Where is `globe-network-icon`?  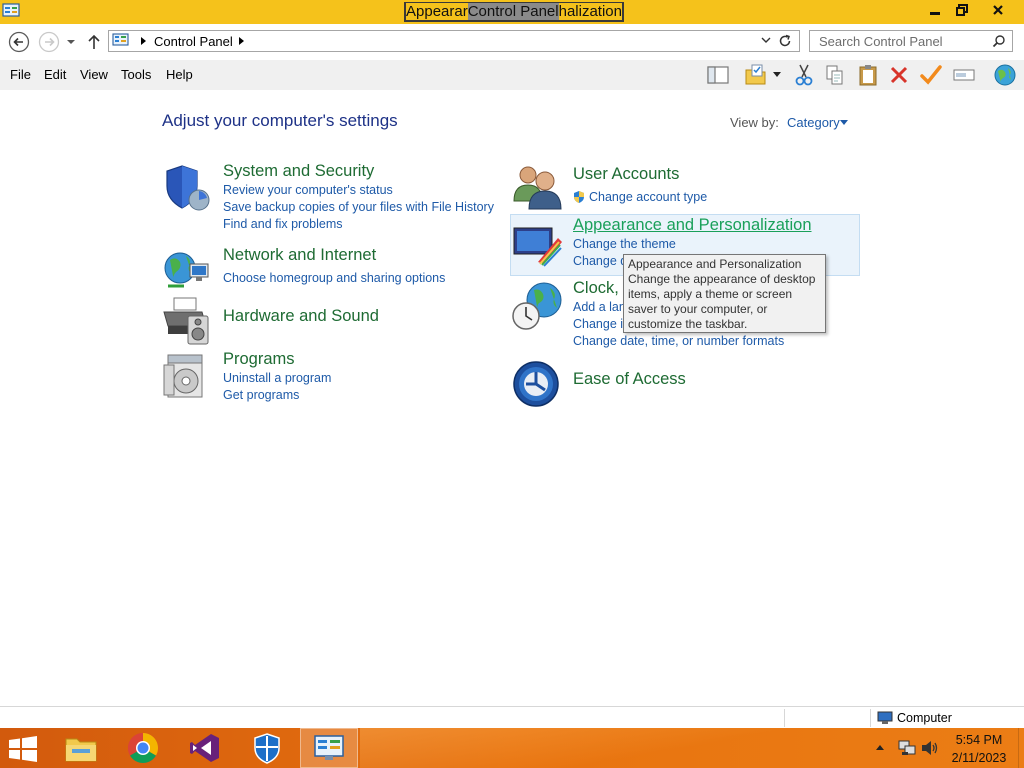 globe-network-icon is located at coordinates (187, 270).